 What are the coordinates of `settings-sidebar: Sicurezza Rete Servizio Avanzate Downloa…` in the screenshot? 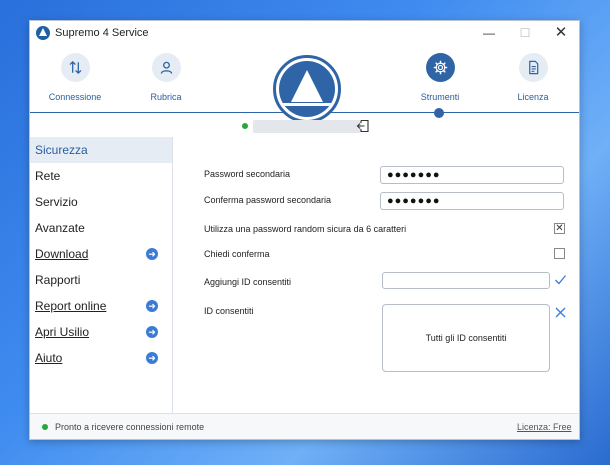 It's located at (101, 275).